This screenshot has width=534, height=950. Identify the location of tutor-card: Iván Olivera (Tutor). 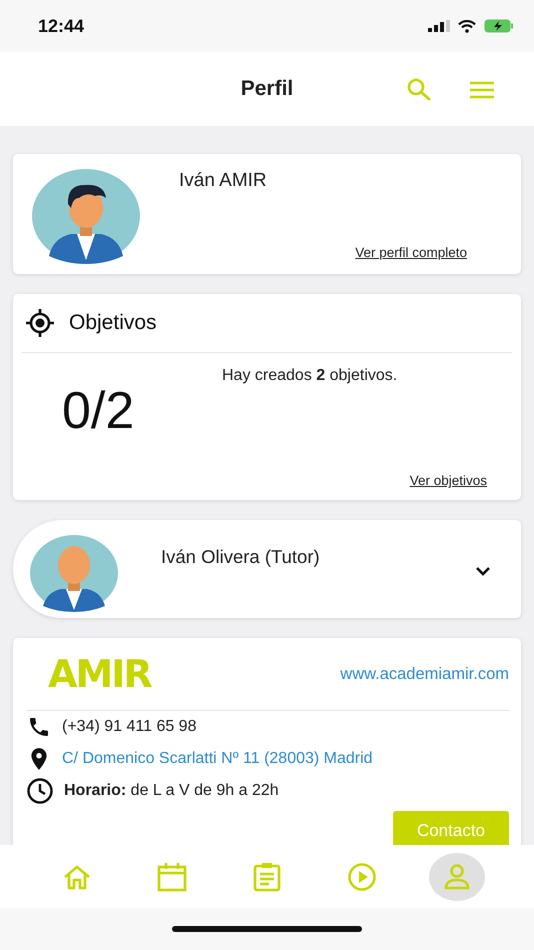
(267, 569).